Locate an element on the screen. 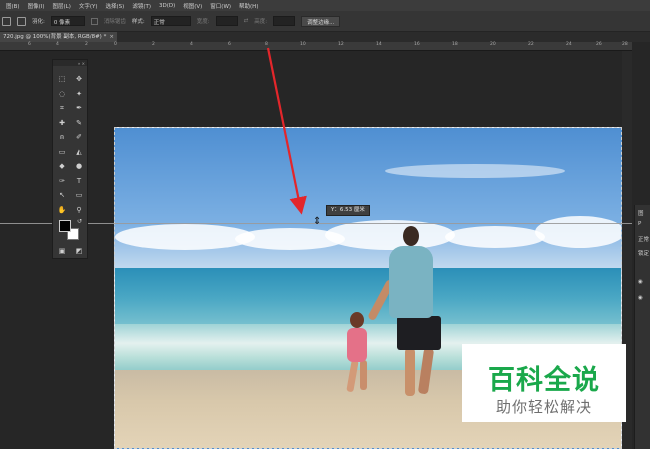 Image resolution: width=650 pixels, height=449 pixels. man-leg is located at coordinates (410, 372).